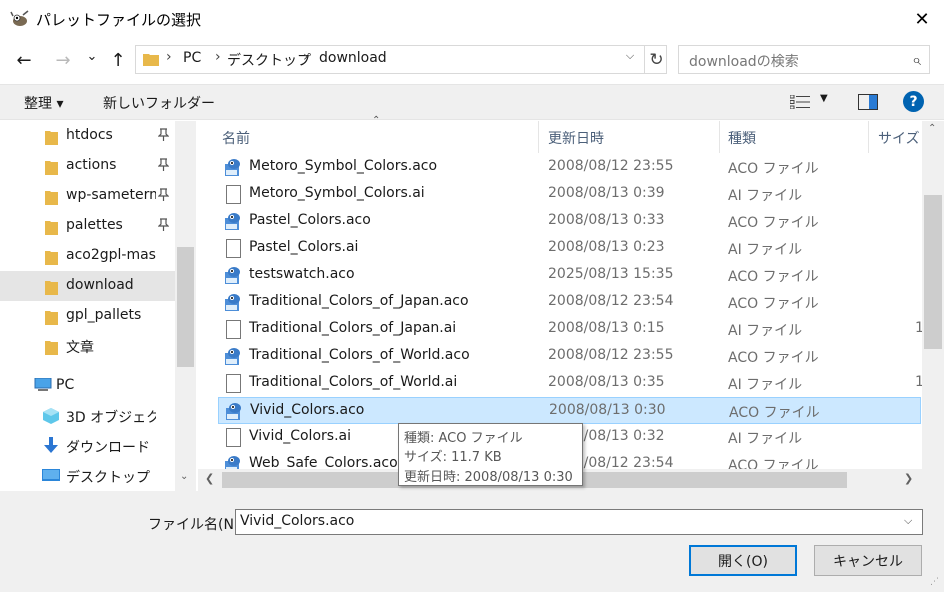 The image size is (944, 592). I want to click on open-button: 開く(O), so click(743, 560).